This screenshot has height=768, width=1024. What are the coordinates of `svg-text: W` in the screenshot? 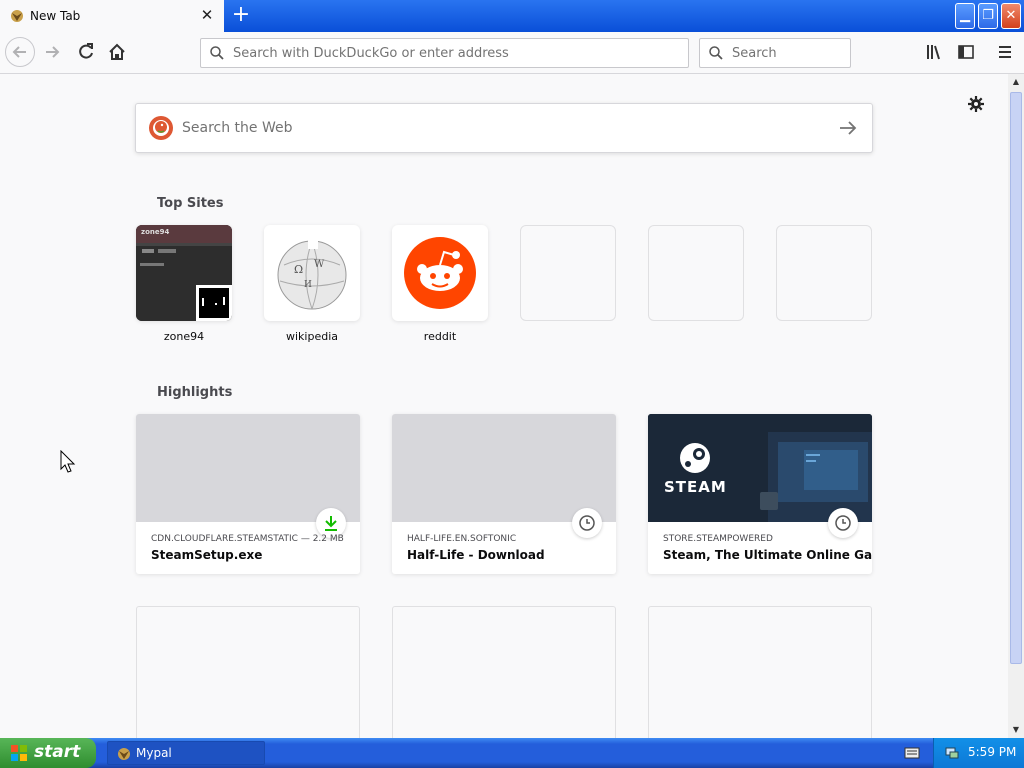 It's located at (319, 264).